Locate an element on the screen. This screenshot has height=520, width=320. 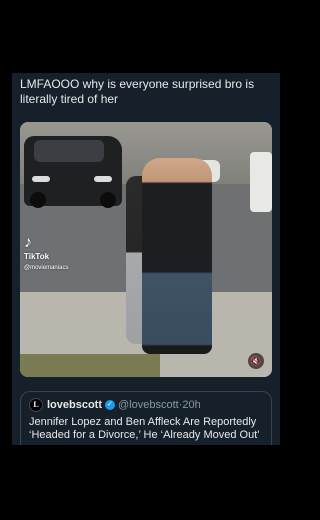
tiktok-handle: @moviemaniacs is located at coordinates (46, 268).